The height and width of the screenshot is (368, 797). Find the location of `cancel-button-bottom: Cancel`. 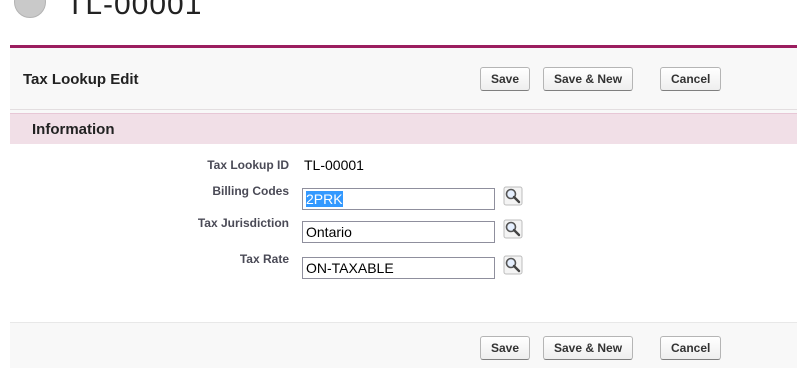

cancel-button-bottom: Cancel is located at coordinates (691, 348).